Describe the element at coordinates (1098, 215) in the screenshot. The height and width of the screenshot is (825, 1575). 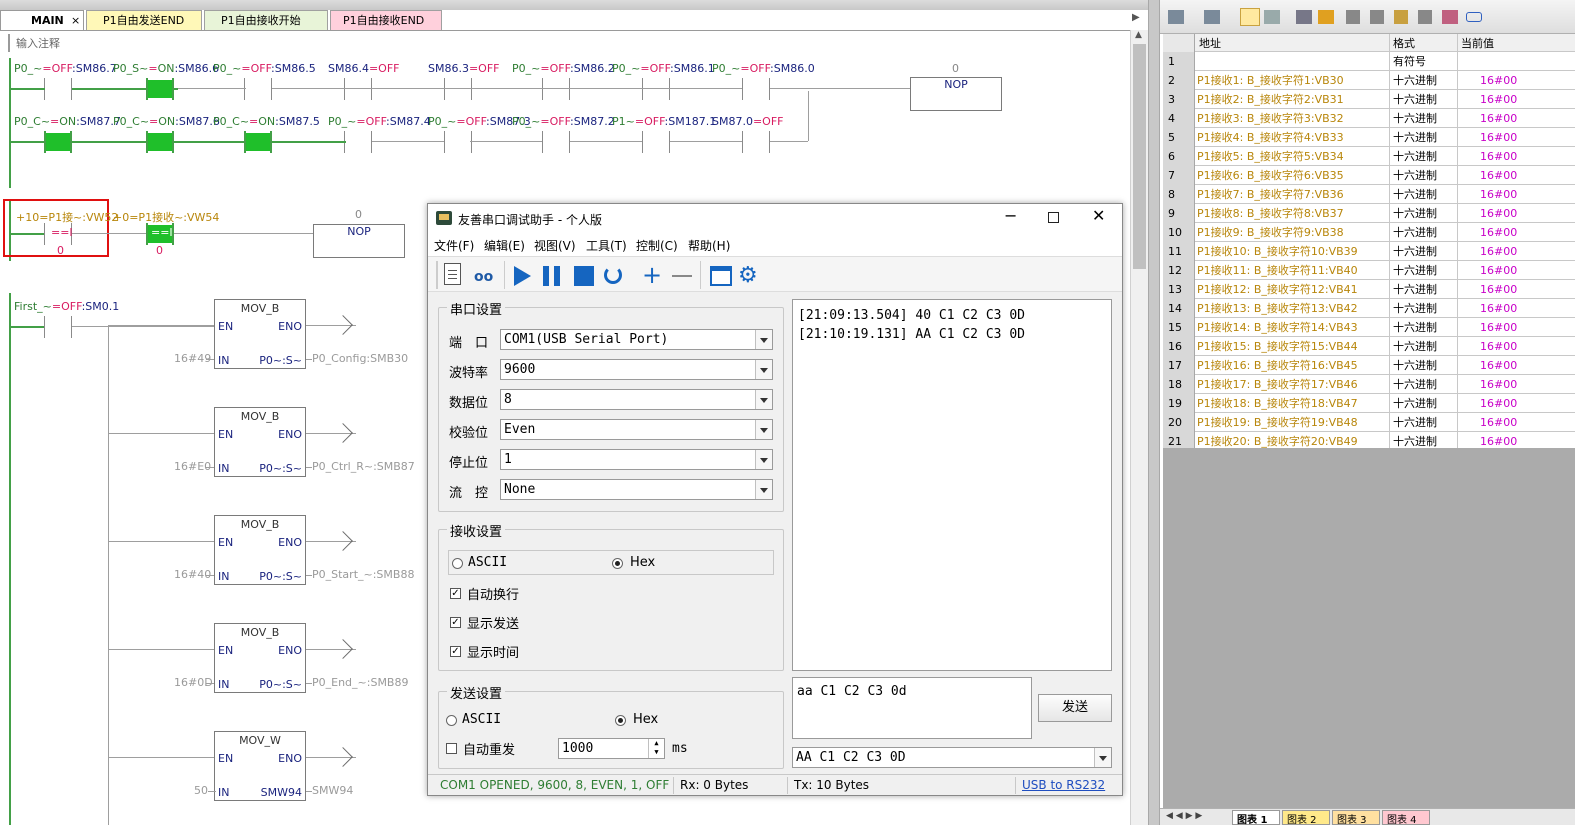
I see `close-icon: ✕` at that location.